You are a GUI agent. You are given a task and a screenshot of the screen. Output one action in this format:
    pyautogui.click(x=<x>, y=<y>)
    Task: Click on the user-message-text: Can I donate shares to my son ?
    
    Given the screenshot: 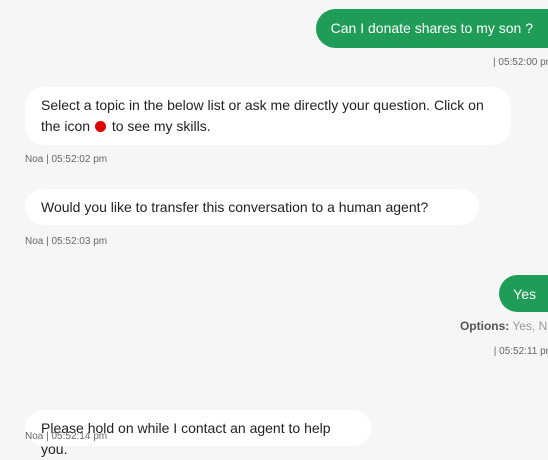 What is the action you would take?
    pyautogui.click(x=431, y=28)
    